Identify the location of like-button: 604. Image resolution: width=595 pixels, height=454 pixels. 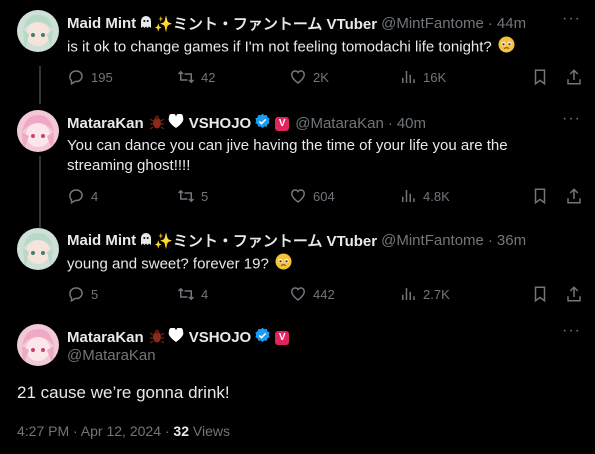
(344, 196).